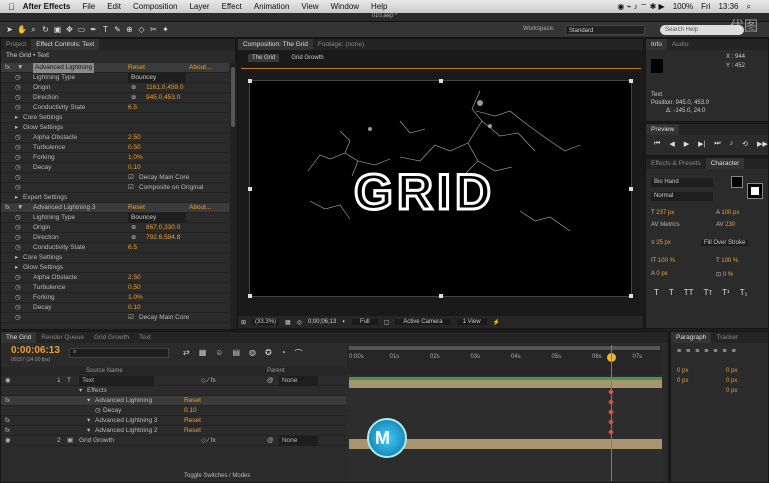 The height and width of the screenshot is (483, 769). What do you see at coordinates (129, 29) in the screenshot?
I see `clone-tool-icon: ⊕` at bounding box center [129, 29].